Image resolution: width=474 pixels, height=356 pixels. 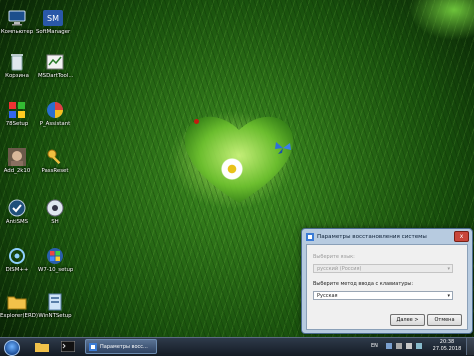 What do you see at coordinates (407, 320) in the screenshot?
I see `next-button: Далее >` at bounding box center [407, 320].